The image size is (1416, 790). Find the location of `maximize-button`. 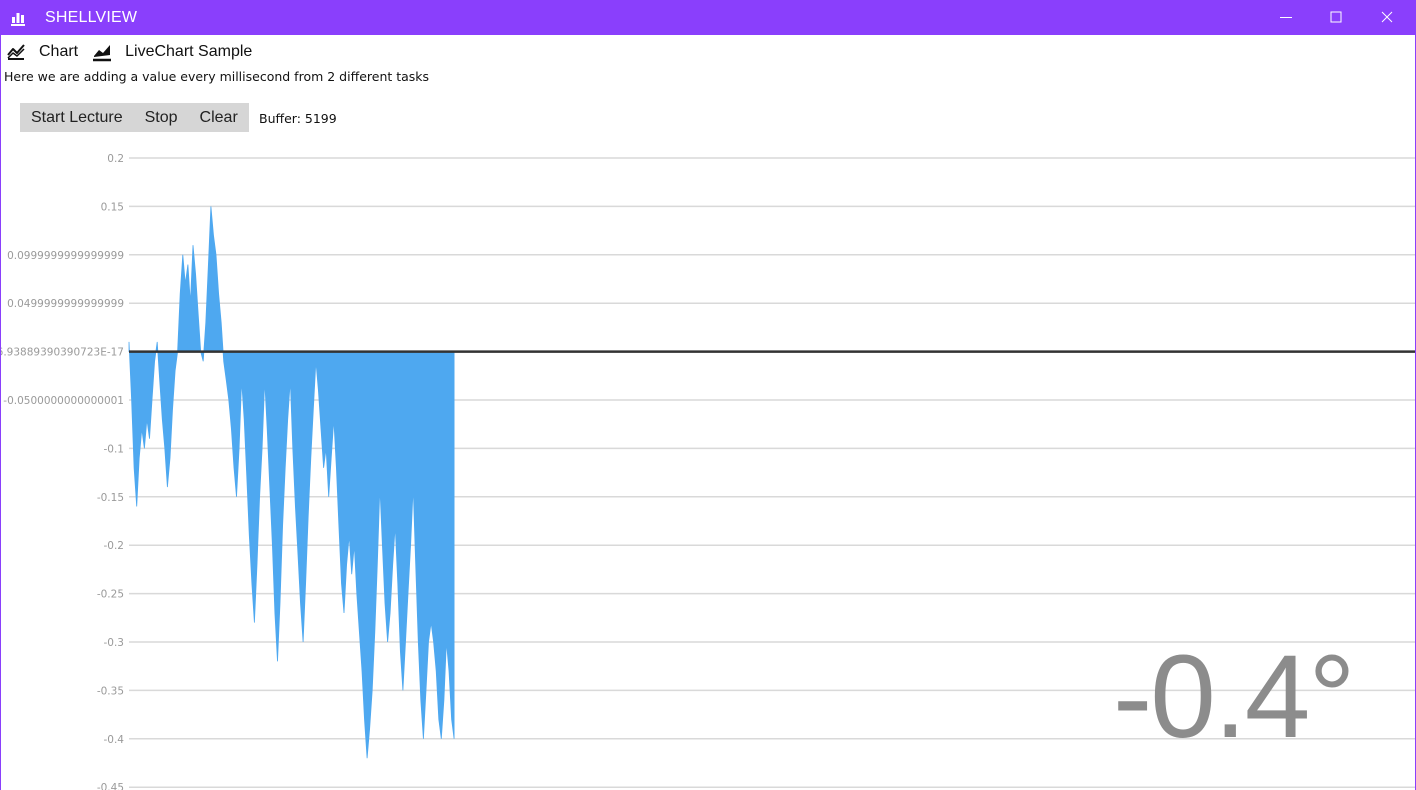

maximize-button is located at coordinates (1337, 17).